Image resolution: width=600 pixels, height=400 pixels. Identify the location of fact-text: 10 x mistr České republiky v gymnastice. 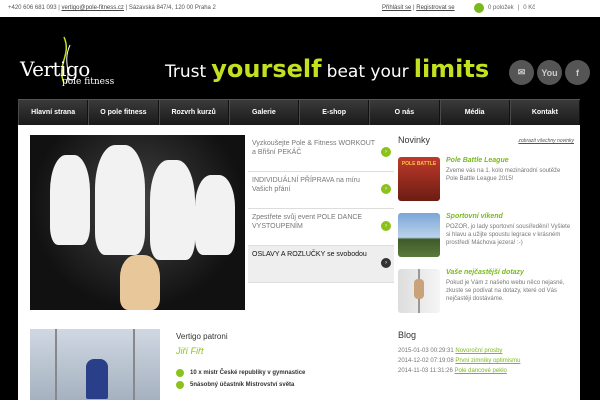
(248, 373).